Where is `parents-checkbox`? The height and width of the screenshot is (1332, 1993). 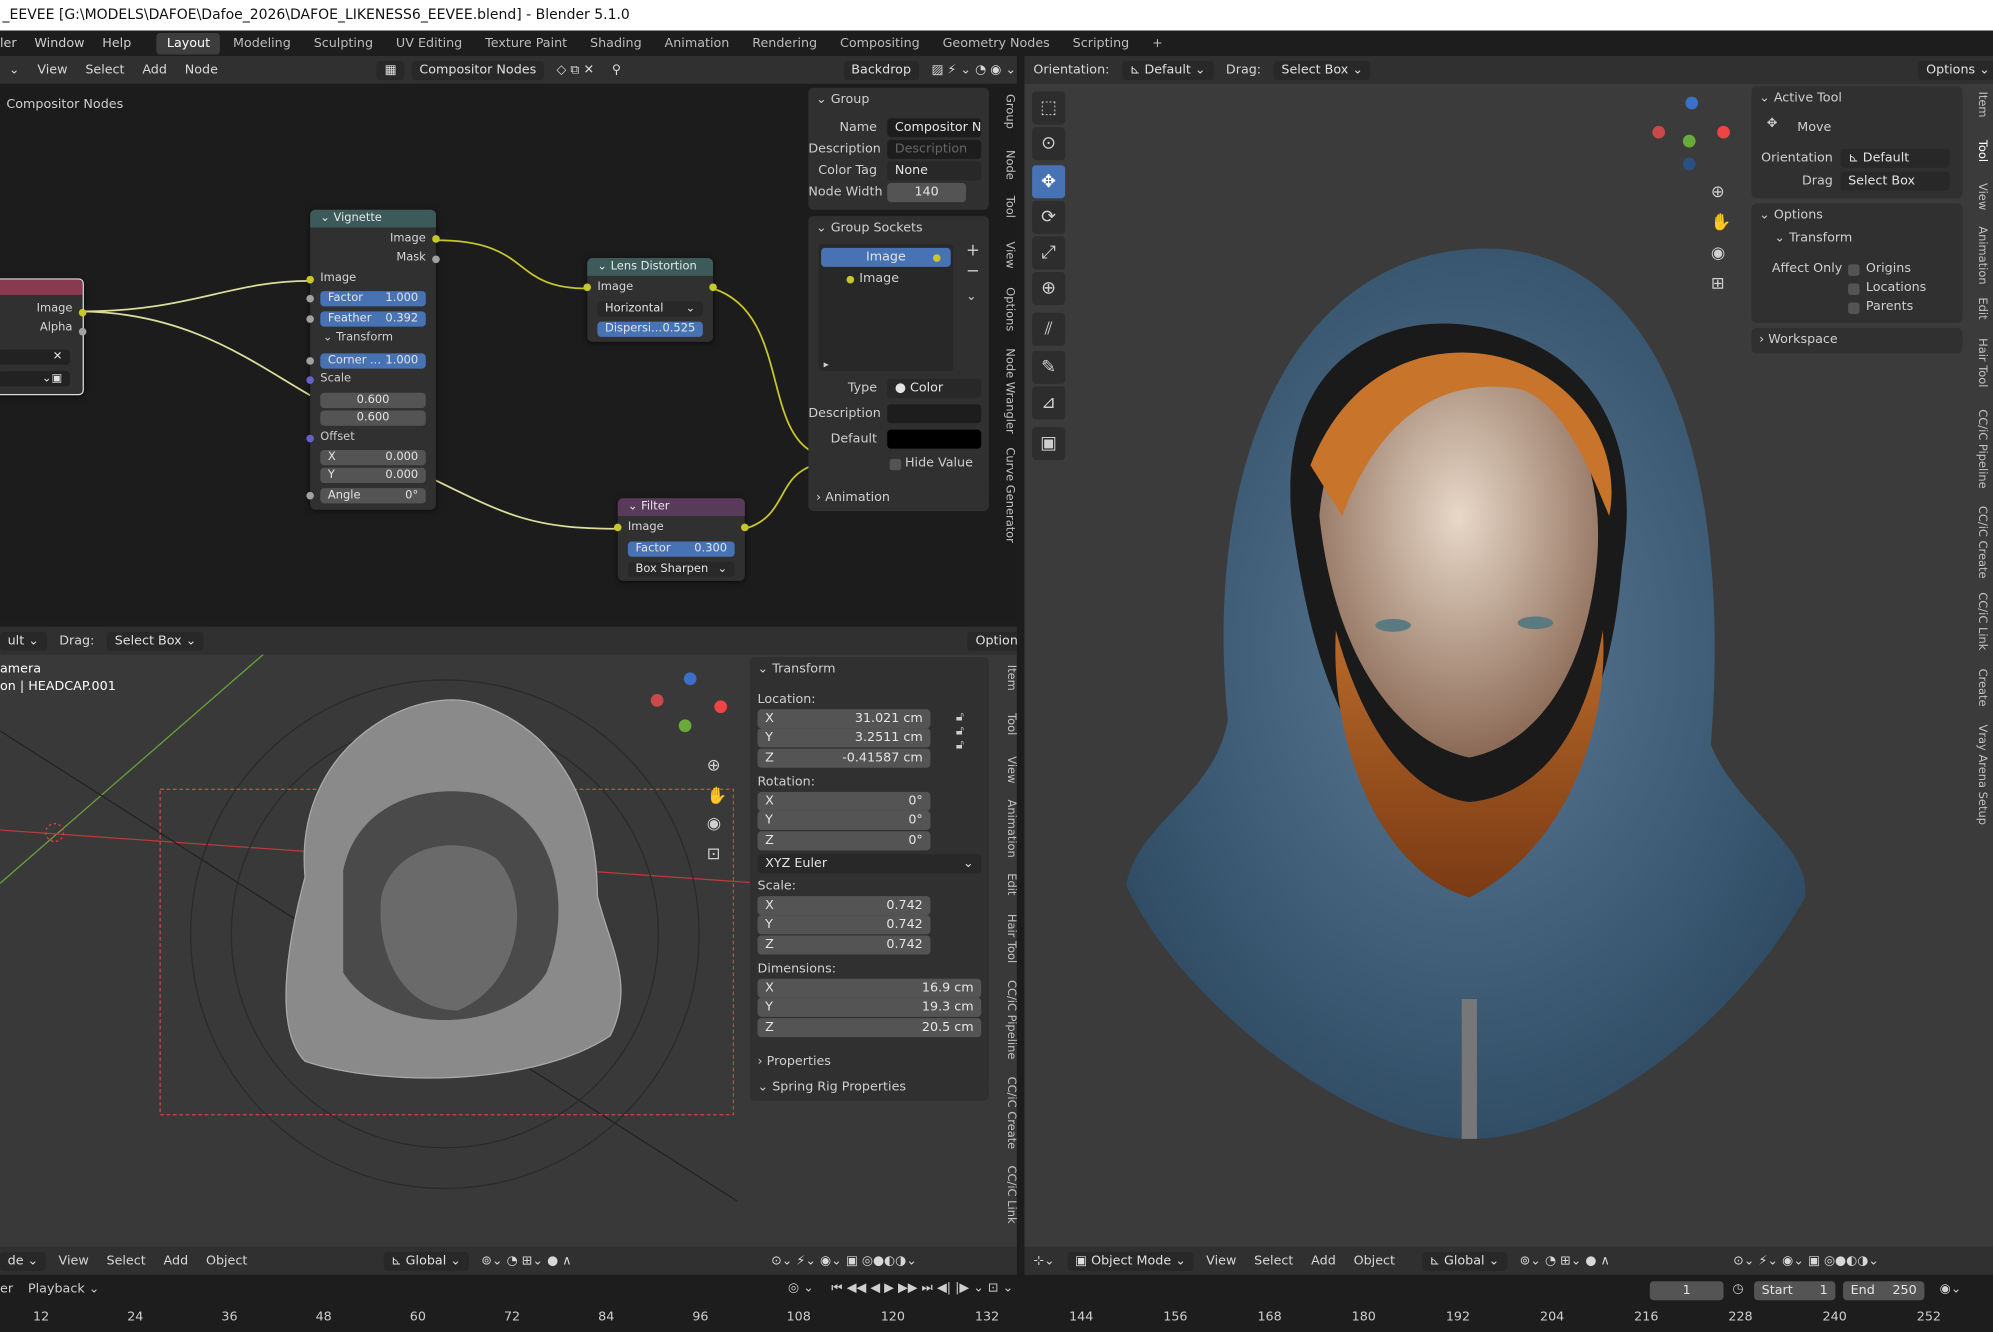
parents-checkbox is located at coordinates (1854, 308).